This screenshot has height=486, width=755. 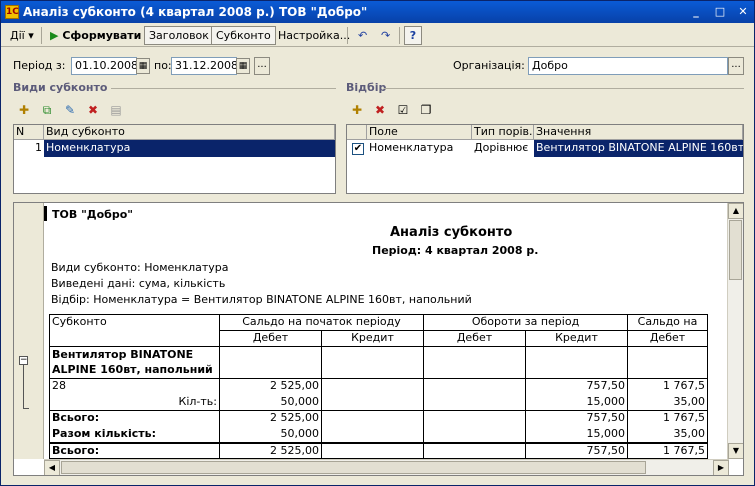 I want to click on filter-compare-cell: Дорівнює, so click(x=503, y=148).